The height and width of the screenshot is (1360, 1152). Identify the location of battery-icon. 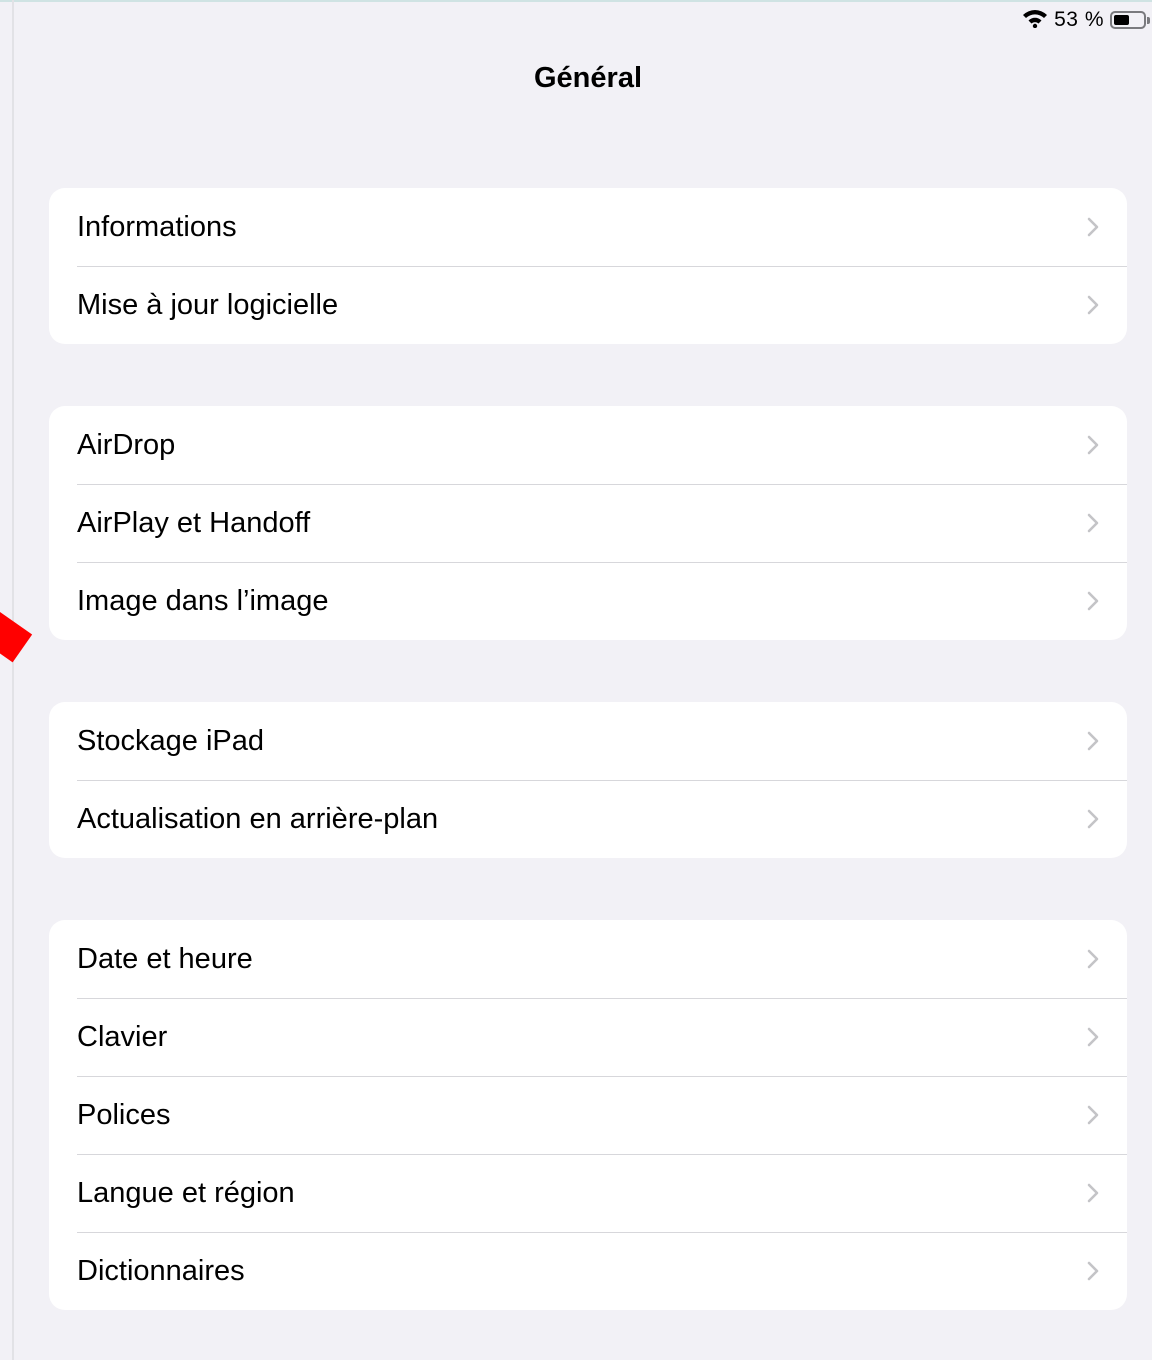
(1130, 20).